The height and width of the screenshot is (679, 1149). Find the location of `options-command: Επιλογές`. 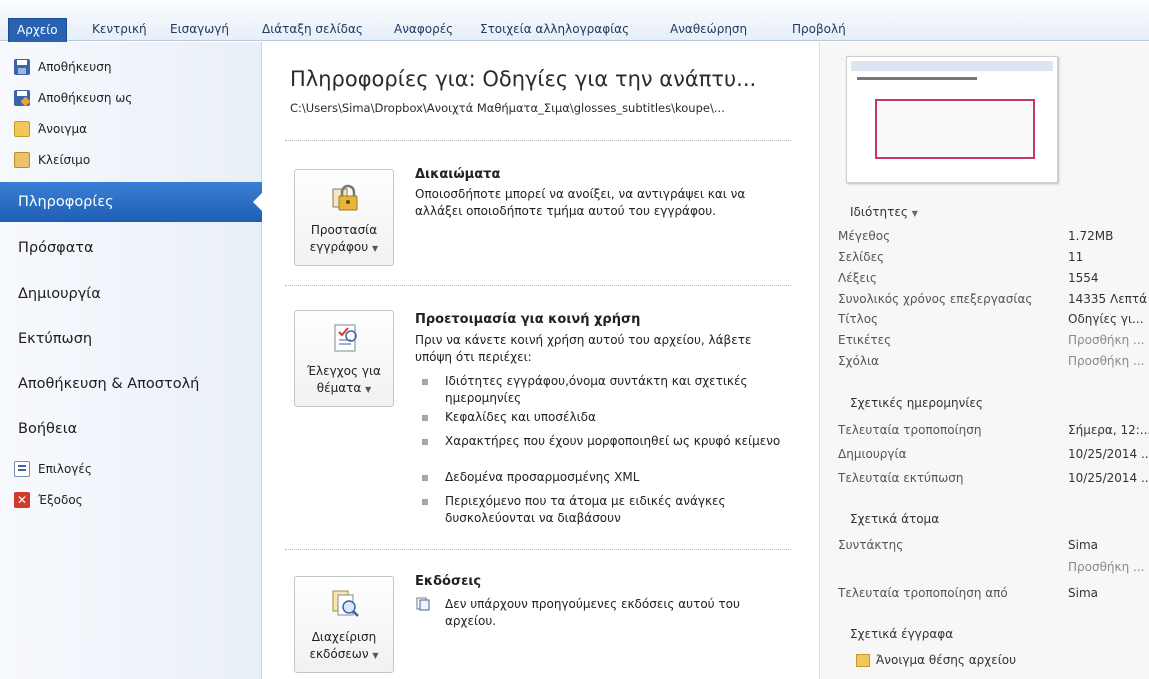

options-command: Επιλογές is located at coordinates (53, 469).